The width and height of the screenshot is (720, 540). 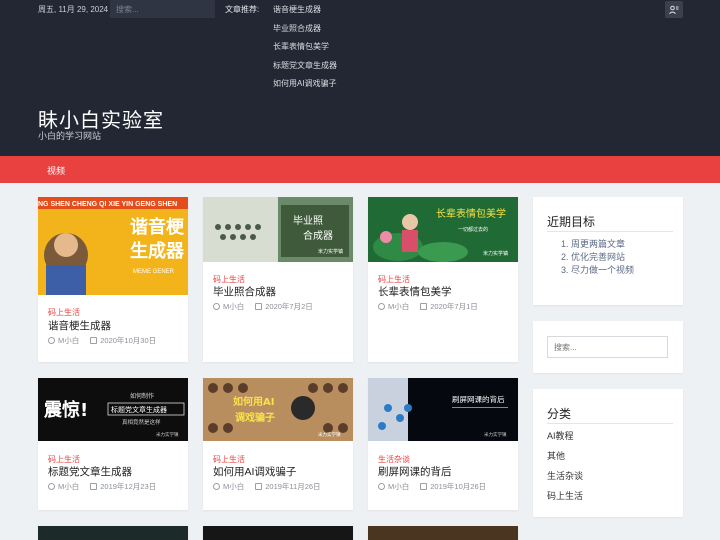 What do you see at coordinates (560, 435) in the screenshot?
I see `category-link: AI教程` at bounding box center [560, 435].